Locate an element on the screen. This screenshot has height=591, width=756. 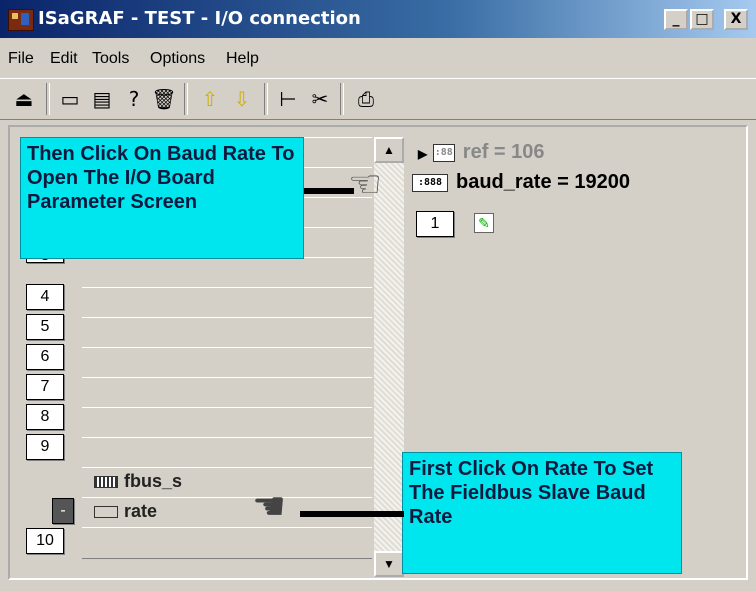
fbus-label: fbus_s is located at coordinates (153, 481).